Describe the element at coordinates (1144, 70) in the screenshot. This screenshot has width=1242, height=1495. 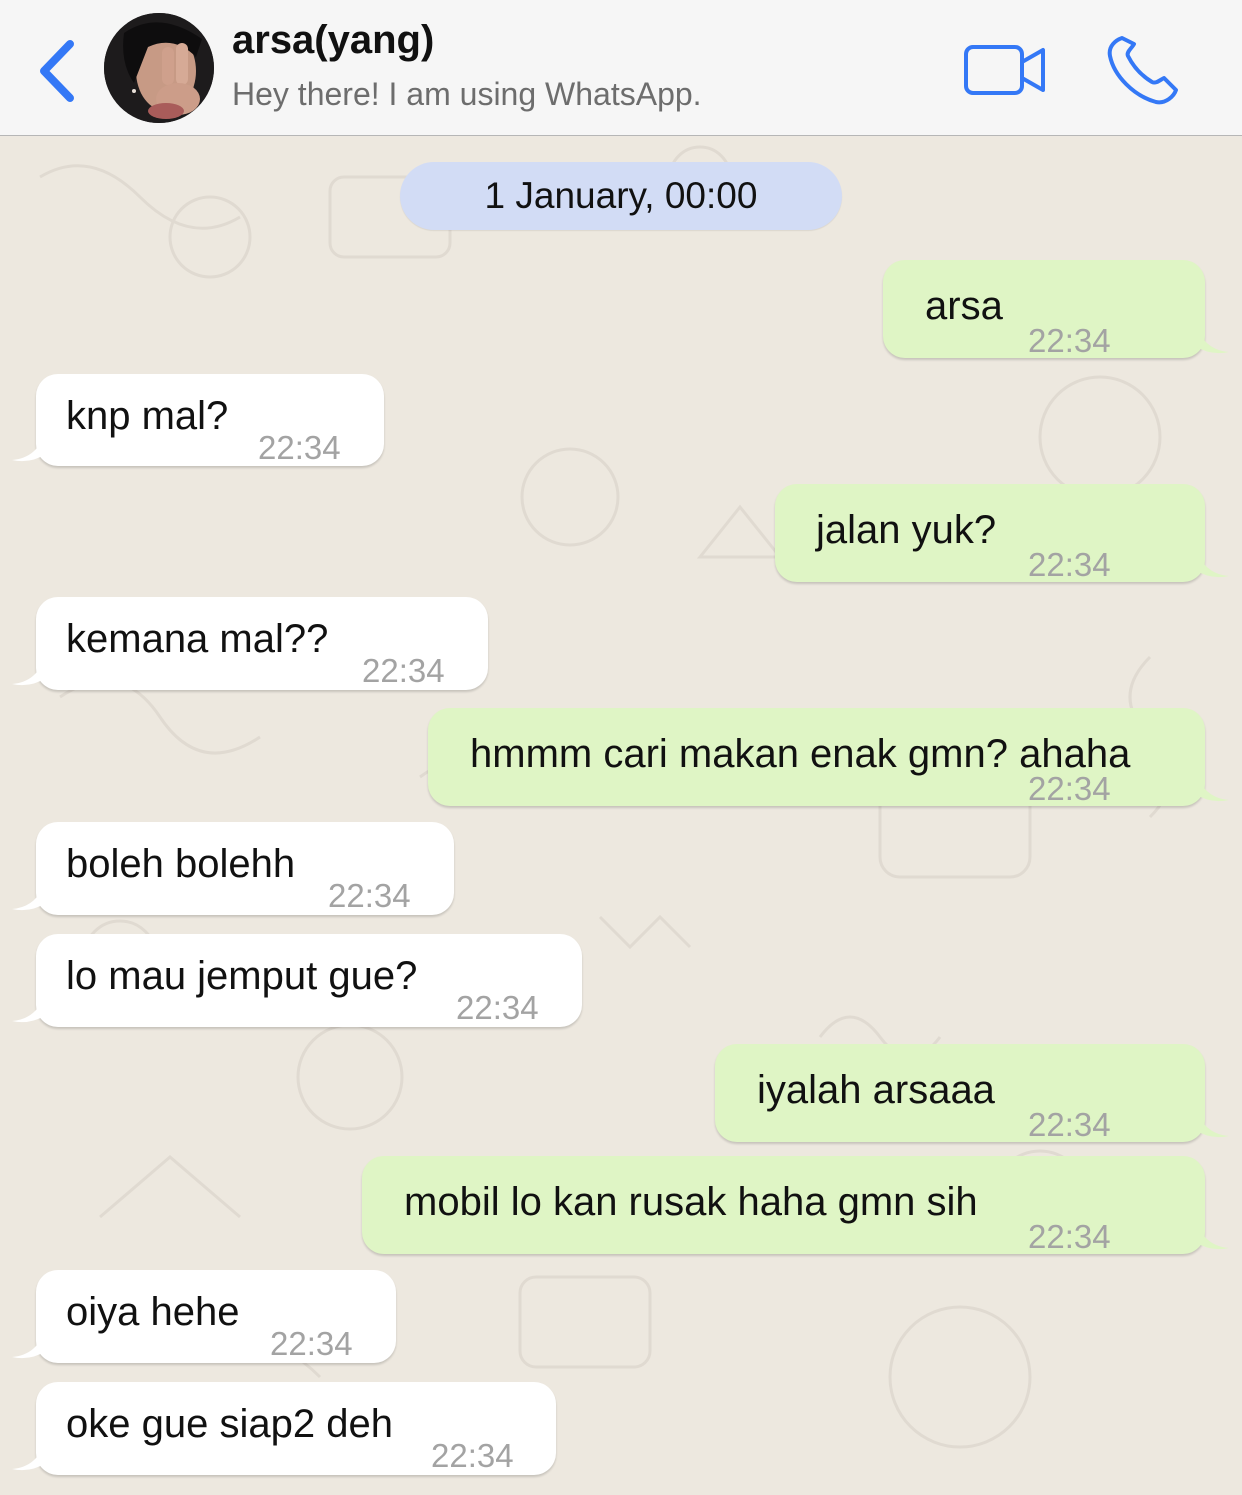
I see `phone-icon` at that location.